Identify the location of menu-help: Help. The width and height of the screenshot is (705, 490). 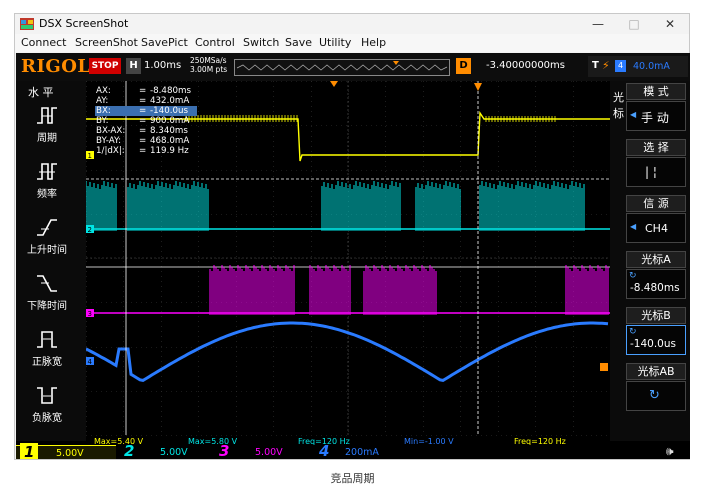
(373, 42).